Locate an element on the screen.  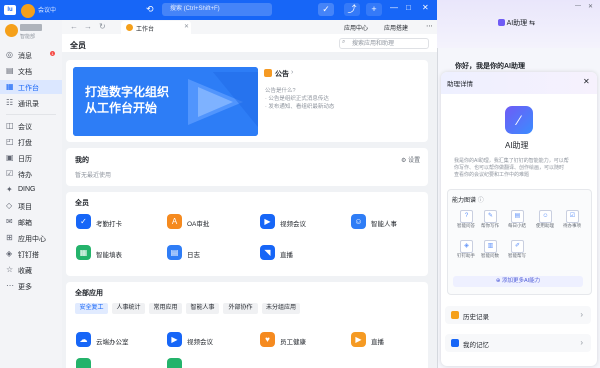
refresh-icon: ↻ is located at coordinates (102, 26).